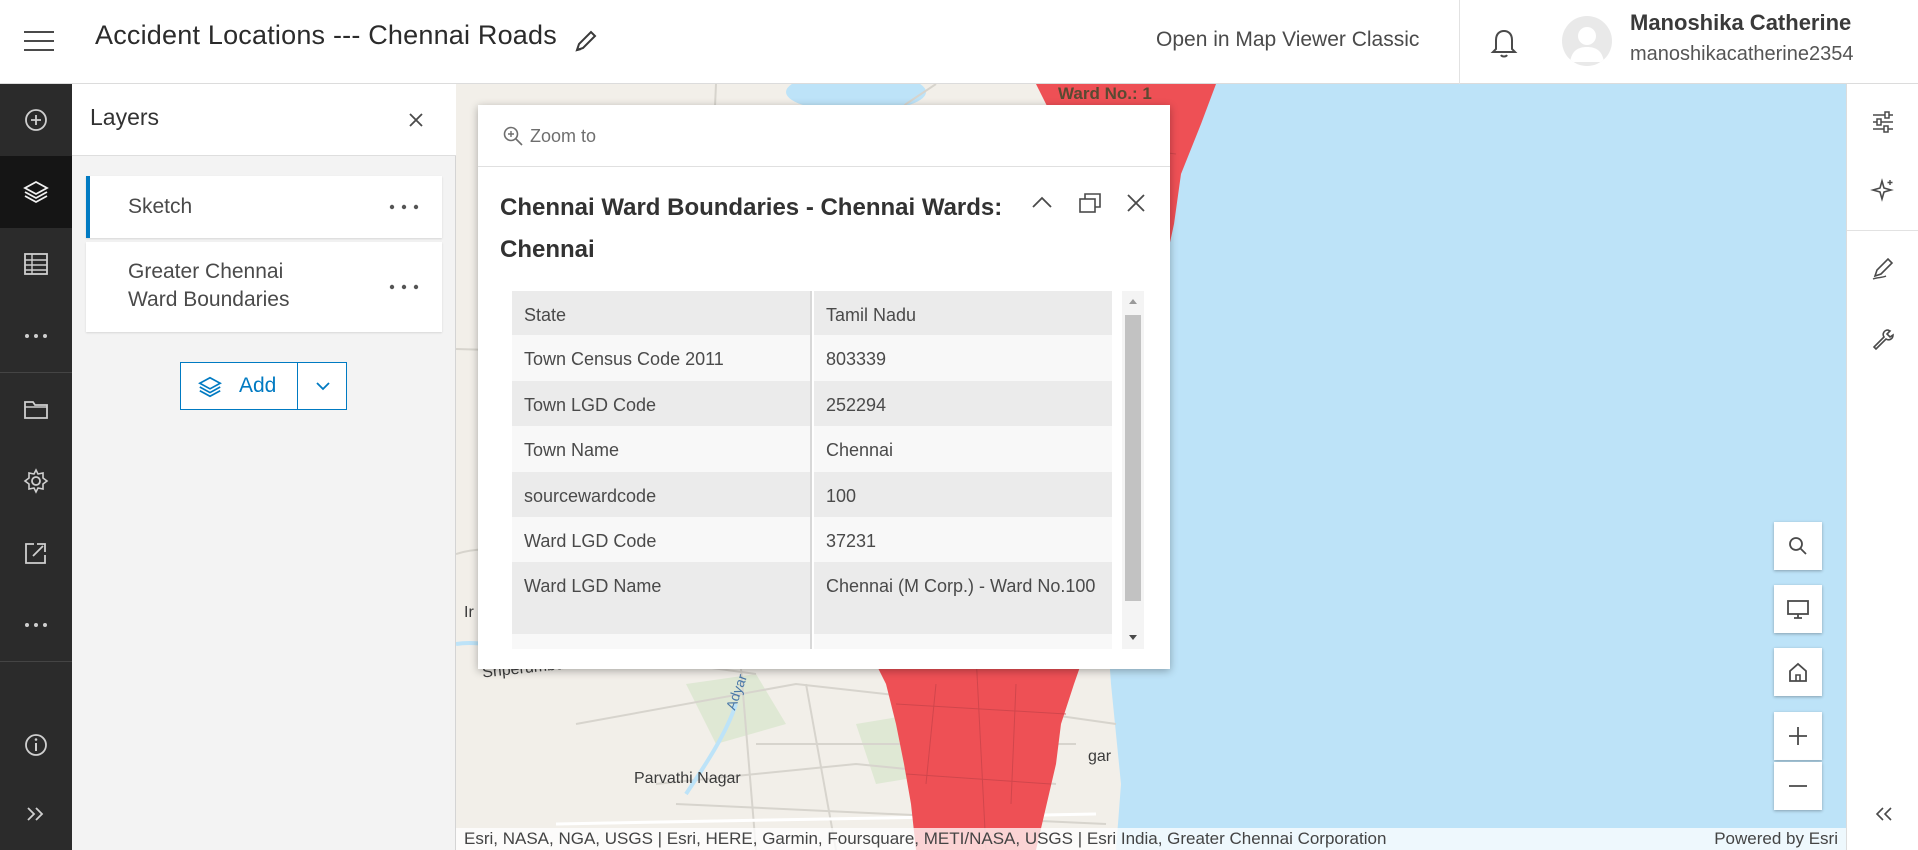  I want to click on attribute-key: Ward LGD Code, so click(662, 539).